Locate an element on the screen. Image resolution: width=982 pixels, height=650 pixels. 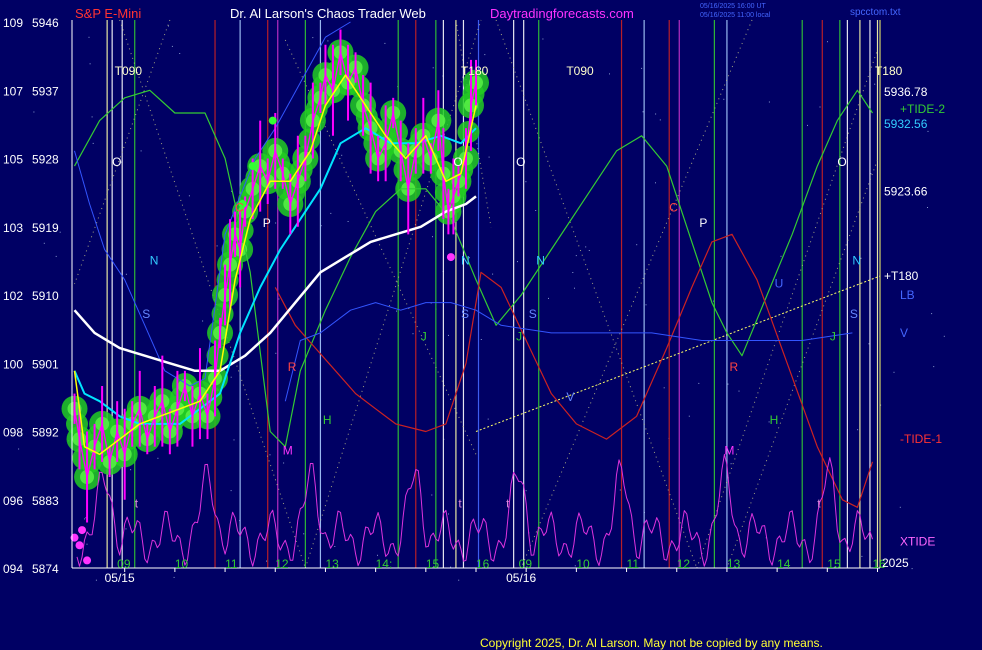
y-tick-inner: 5946 is located at coordinates (45, 23).